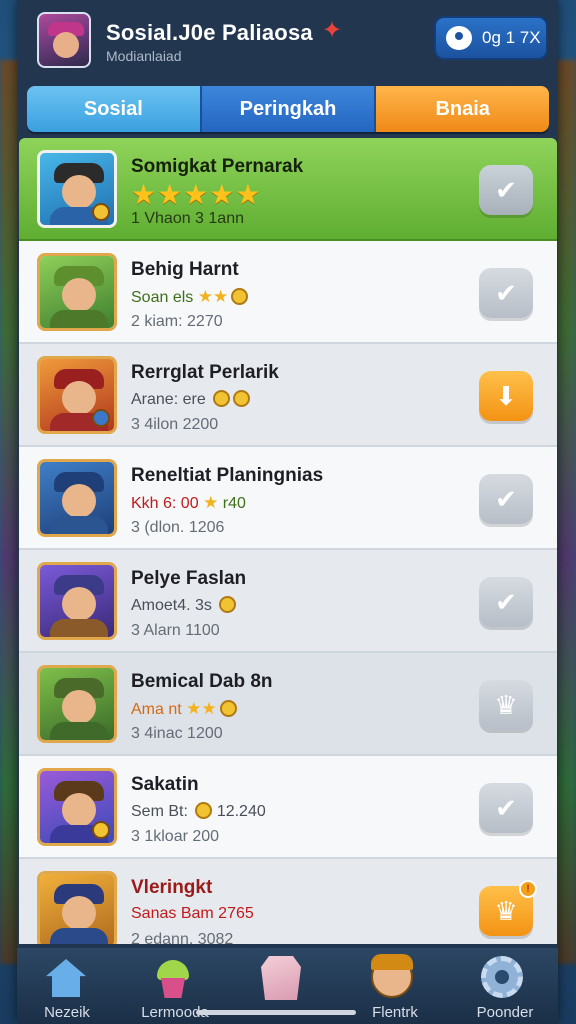 This screenshot has height=1024, width=576. What do you see at coordinates (175, 630) in the screenshot?
I see `player-meta: 3 Alarn 1100` at bounding box center [175, 630].